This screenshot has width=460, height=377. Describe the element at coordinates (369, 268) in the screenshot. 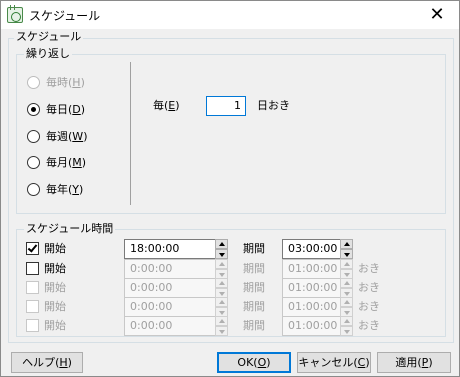

I see `interval-suffix-2: おき` at that location.